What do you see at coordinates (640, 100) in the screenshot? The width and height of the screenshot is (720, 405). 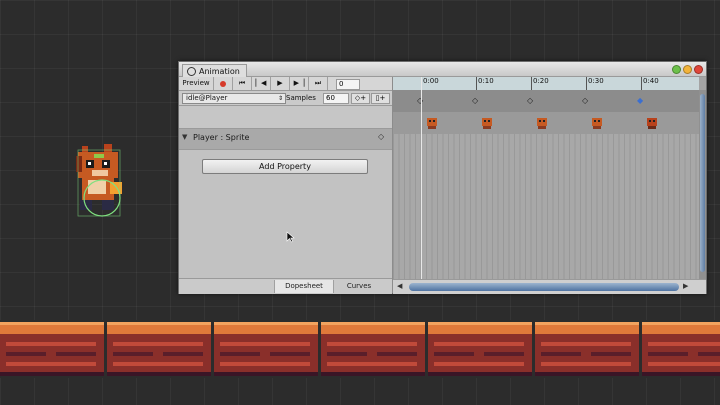 I see `summary-keyframe-selected-icon: ◆` at bounding box center [640, 100].